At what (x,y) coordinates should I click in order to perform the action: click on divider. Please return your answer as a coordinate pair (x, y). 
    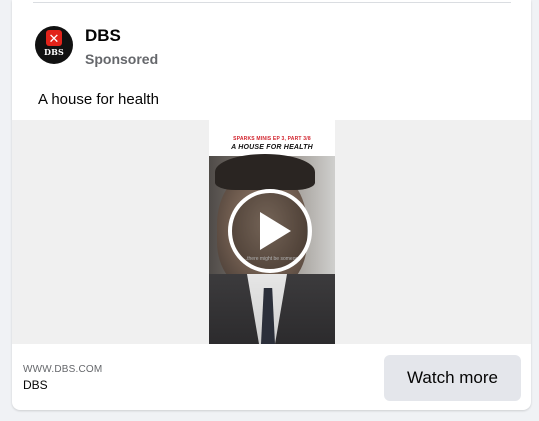
    Looking at the image, I should click on (272, 2).